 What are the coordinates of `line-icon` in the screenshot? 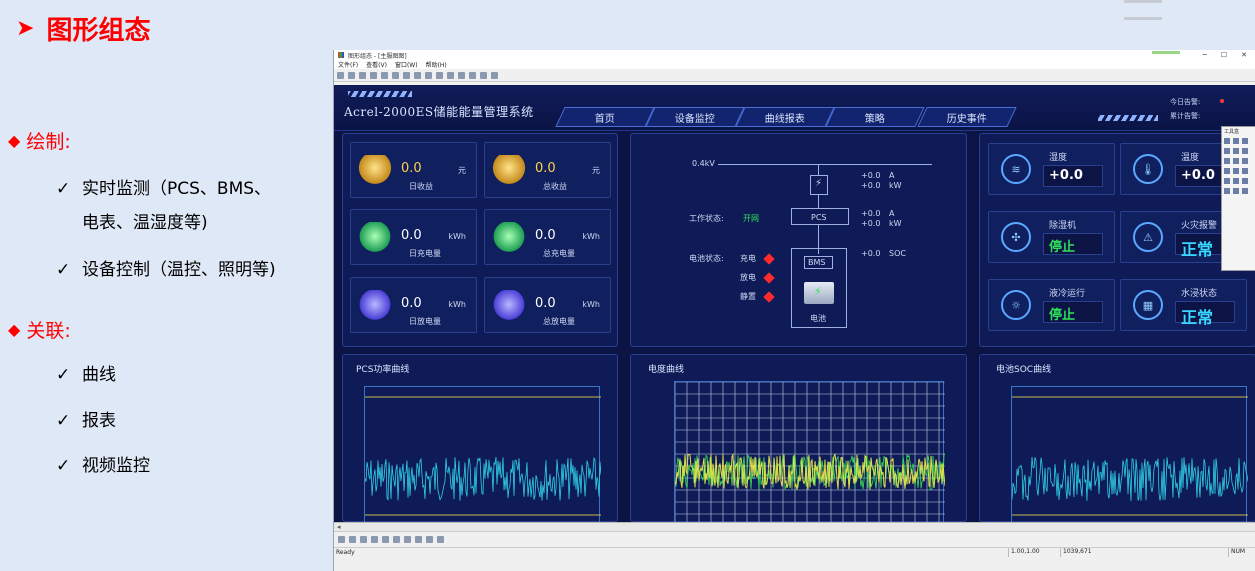 It's located at (1236, 141).